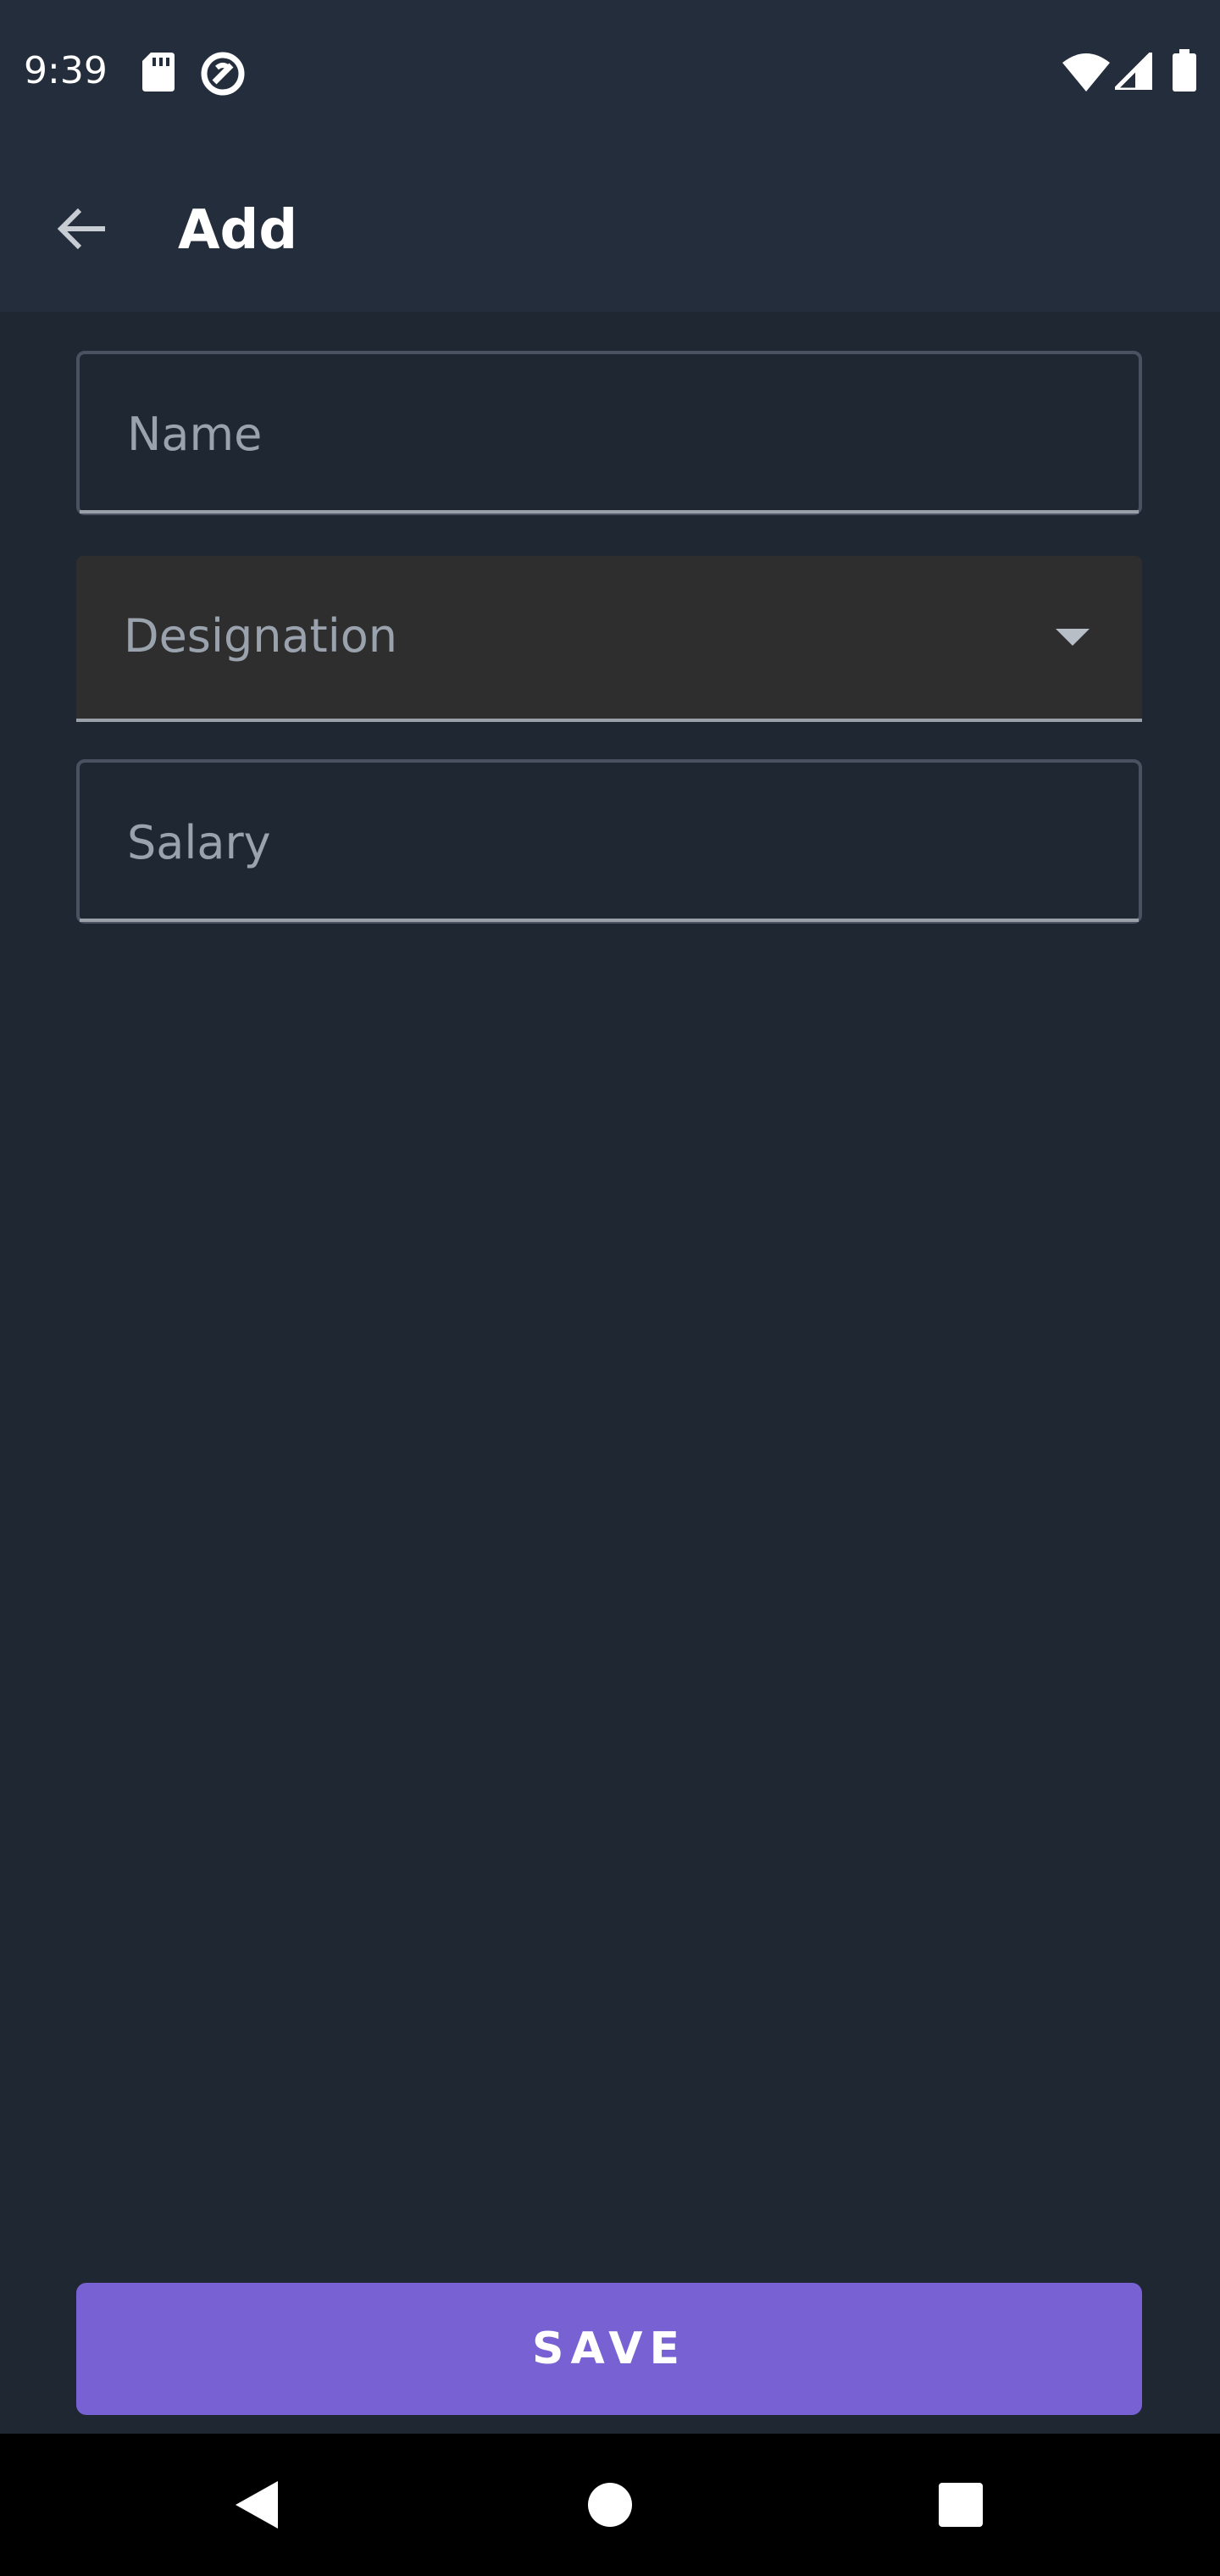  I want to click on designation-field-underline, so click(609, 720).